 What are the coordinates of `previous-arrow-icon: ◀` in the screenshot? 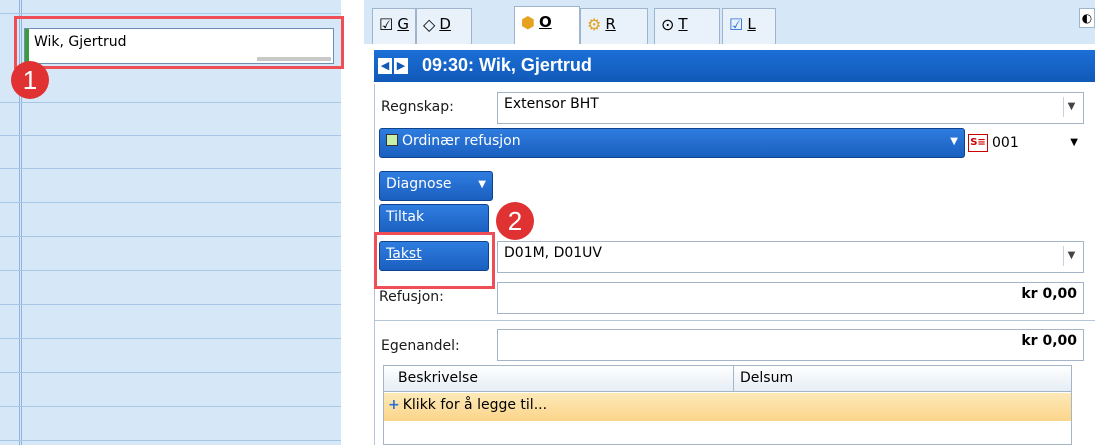 It's located at (385, 66).